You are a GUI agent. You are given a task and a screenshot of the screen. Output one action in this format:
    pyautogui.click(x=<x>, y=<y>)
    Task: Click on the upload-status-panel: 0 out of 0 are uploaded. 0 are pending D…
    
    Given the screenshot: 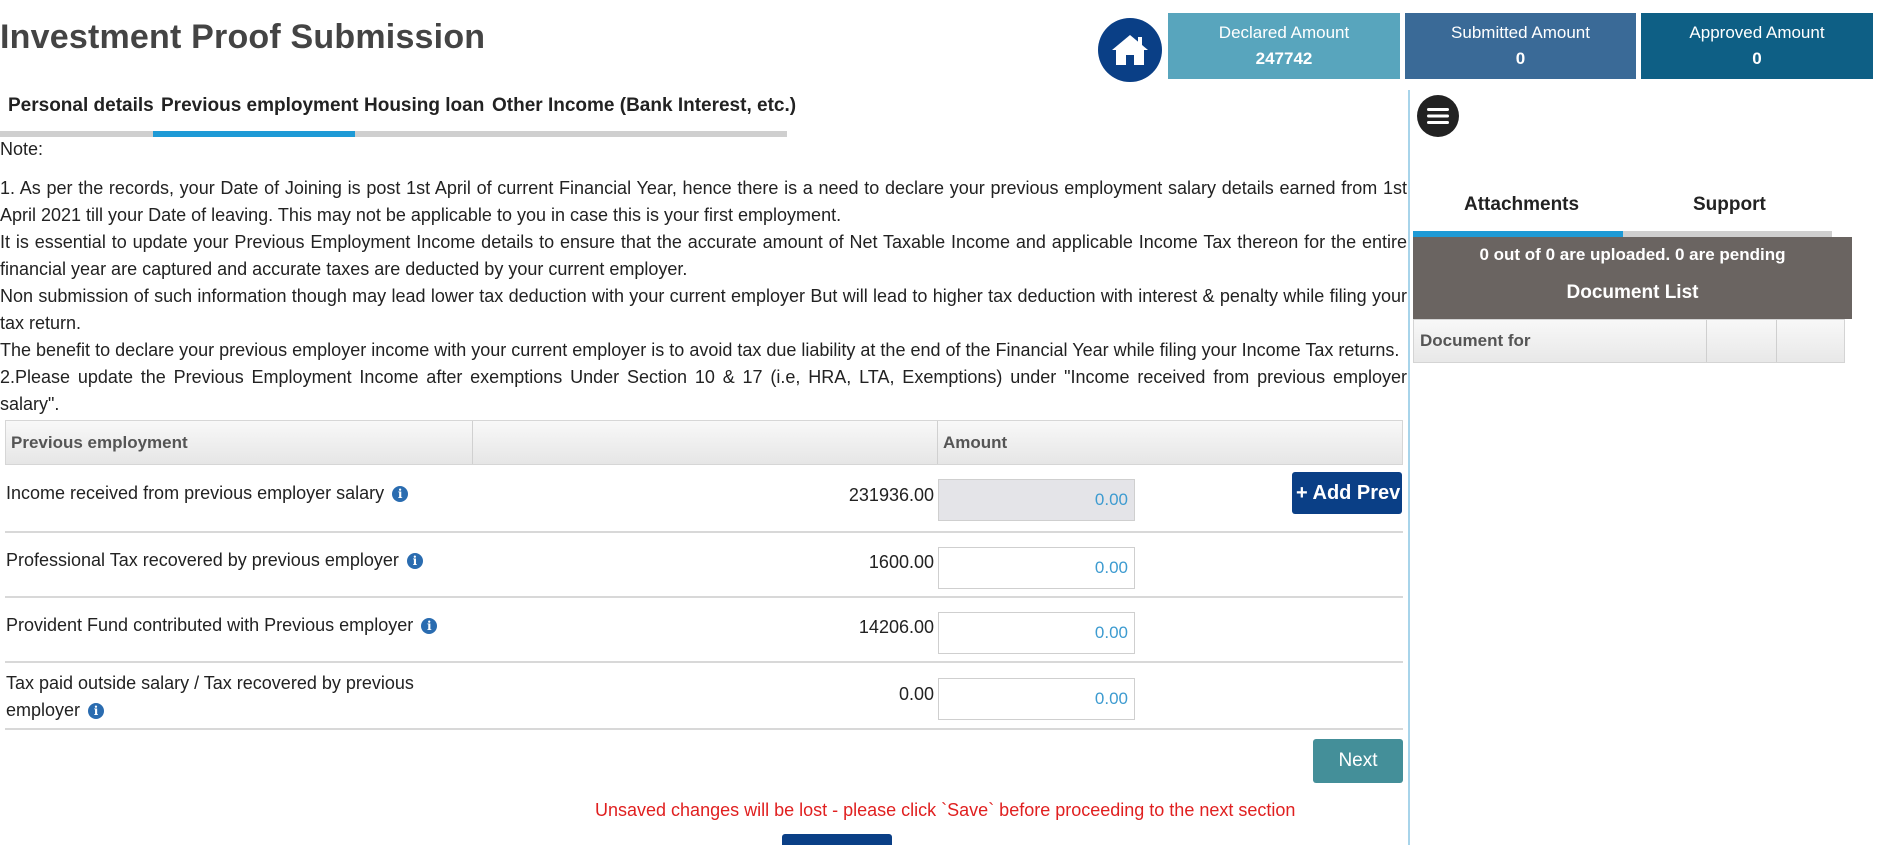 What is the action you would take?
    pyautogui.click(x=1632, y=278)
    